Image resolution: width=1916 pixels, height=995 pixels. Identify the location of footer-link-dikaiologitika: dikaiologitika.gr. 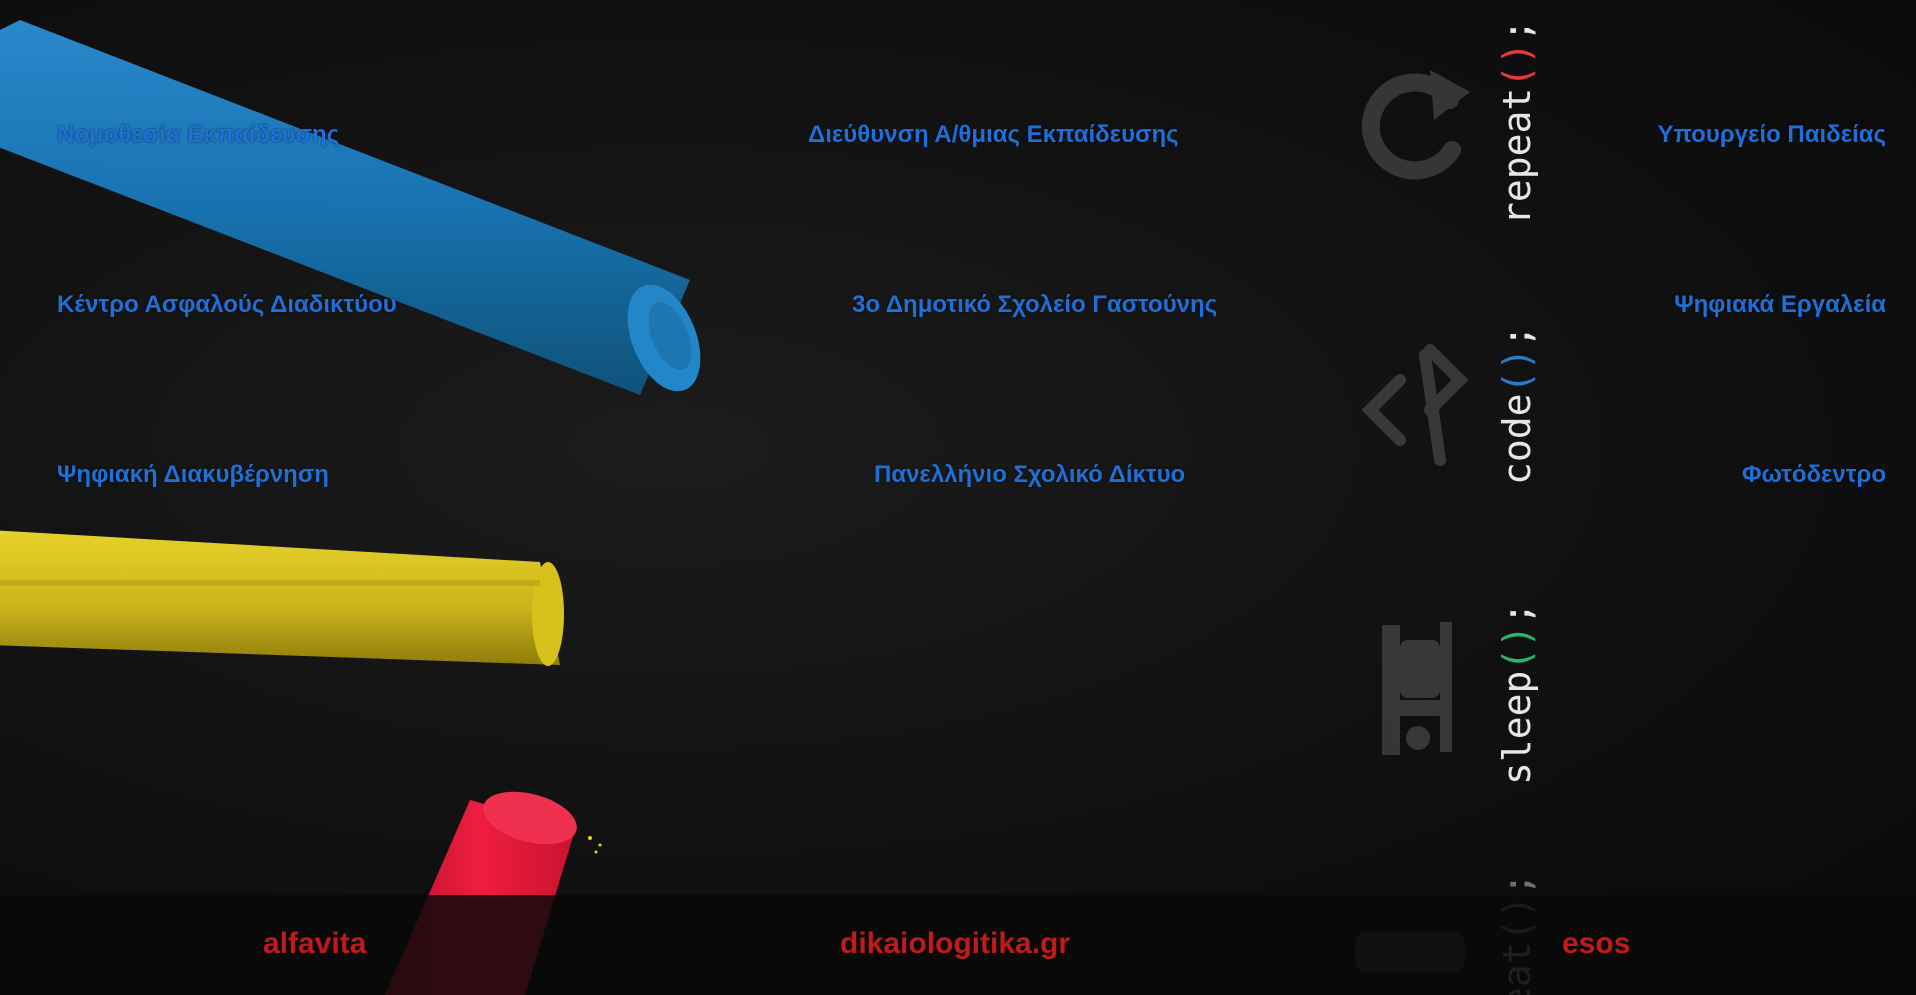
(955, 944).